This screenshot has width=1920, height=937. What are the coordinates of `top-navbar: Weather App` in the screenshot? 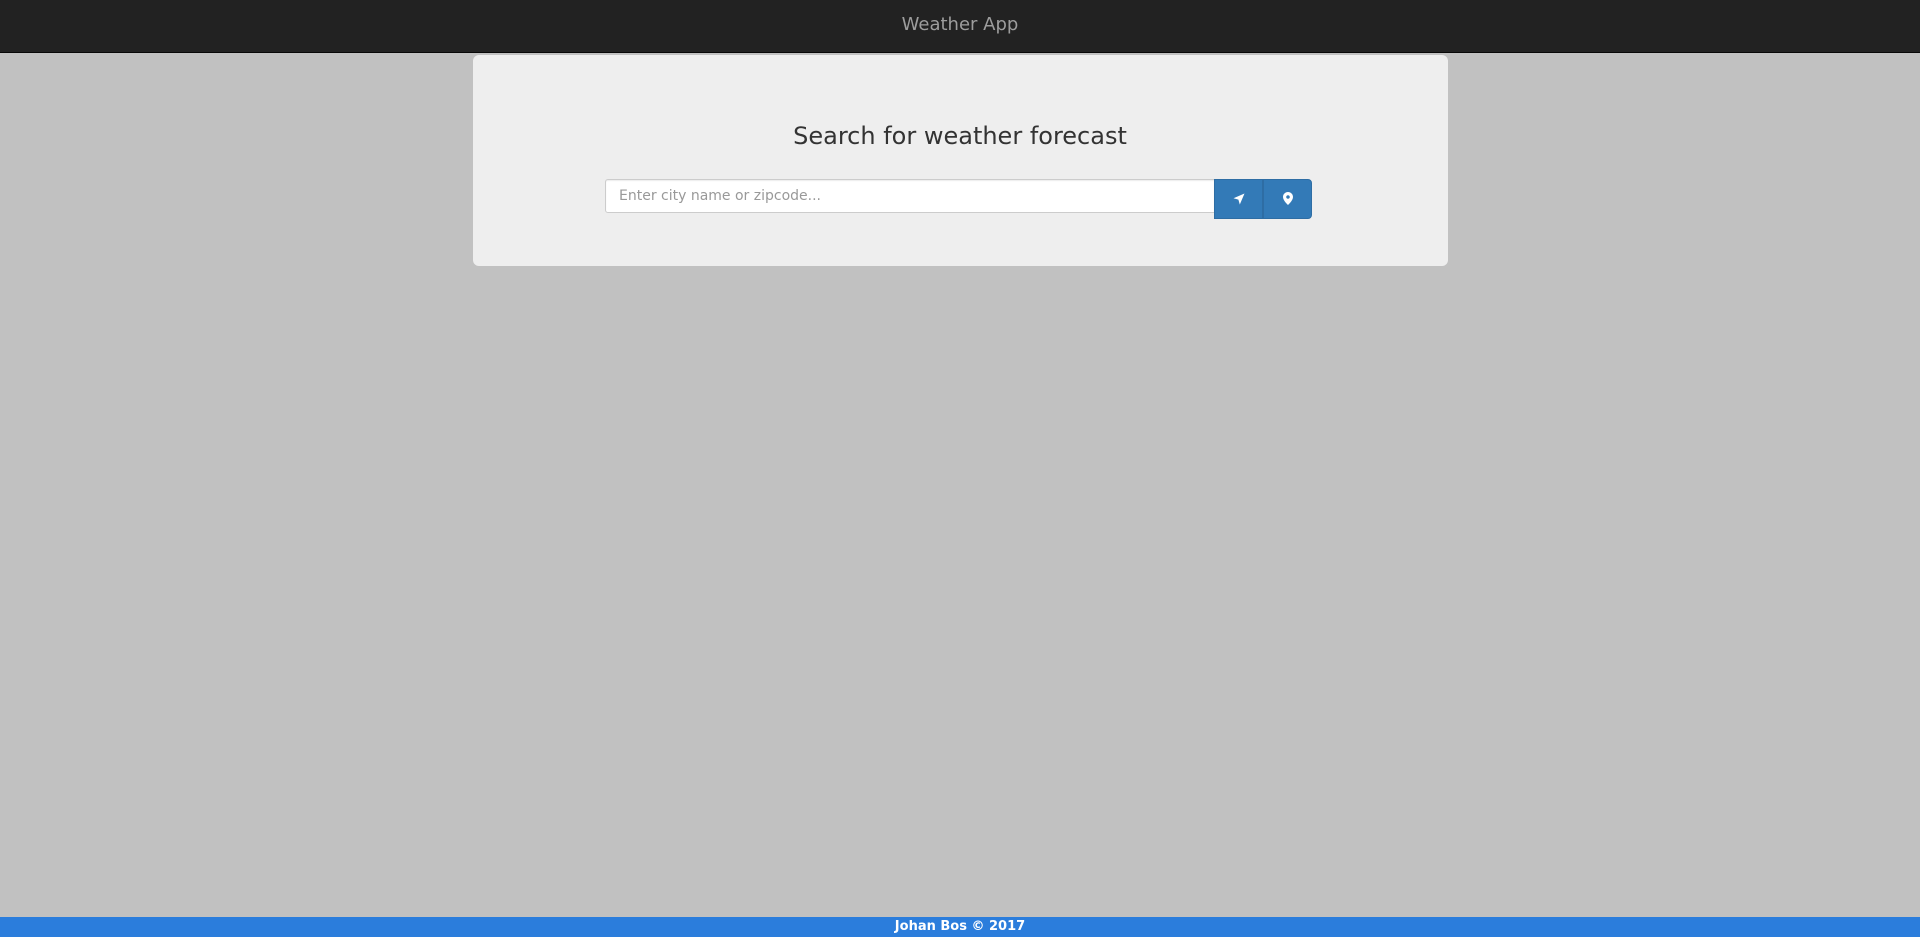 It's located at (960, 26).